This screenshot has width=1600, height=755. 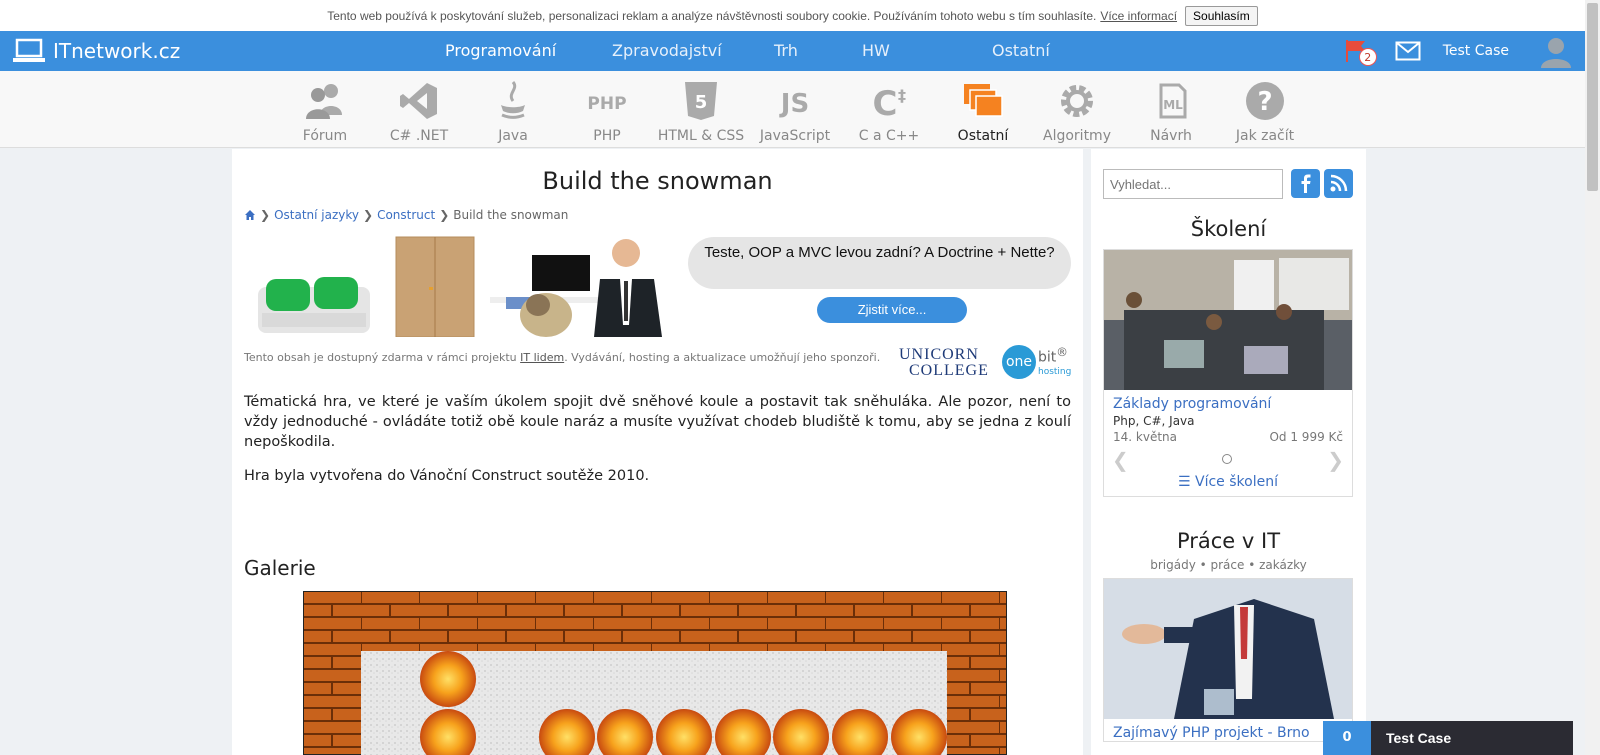 What do you see at coordinates (280, 568) in the screenshot?
I see `gallery-heading: Galerie` at bounding box center [280, 568].